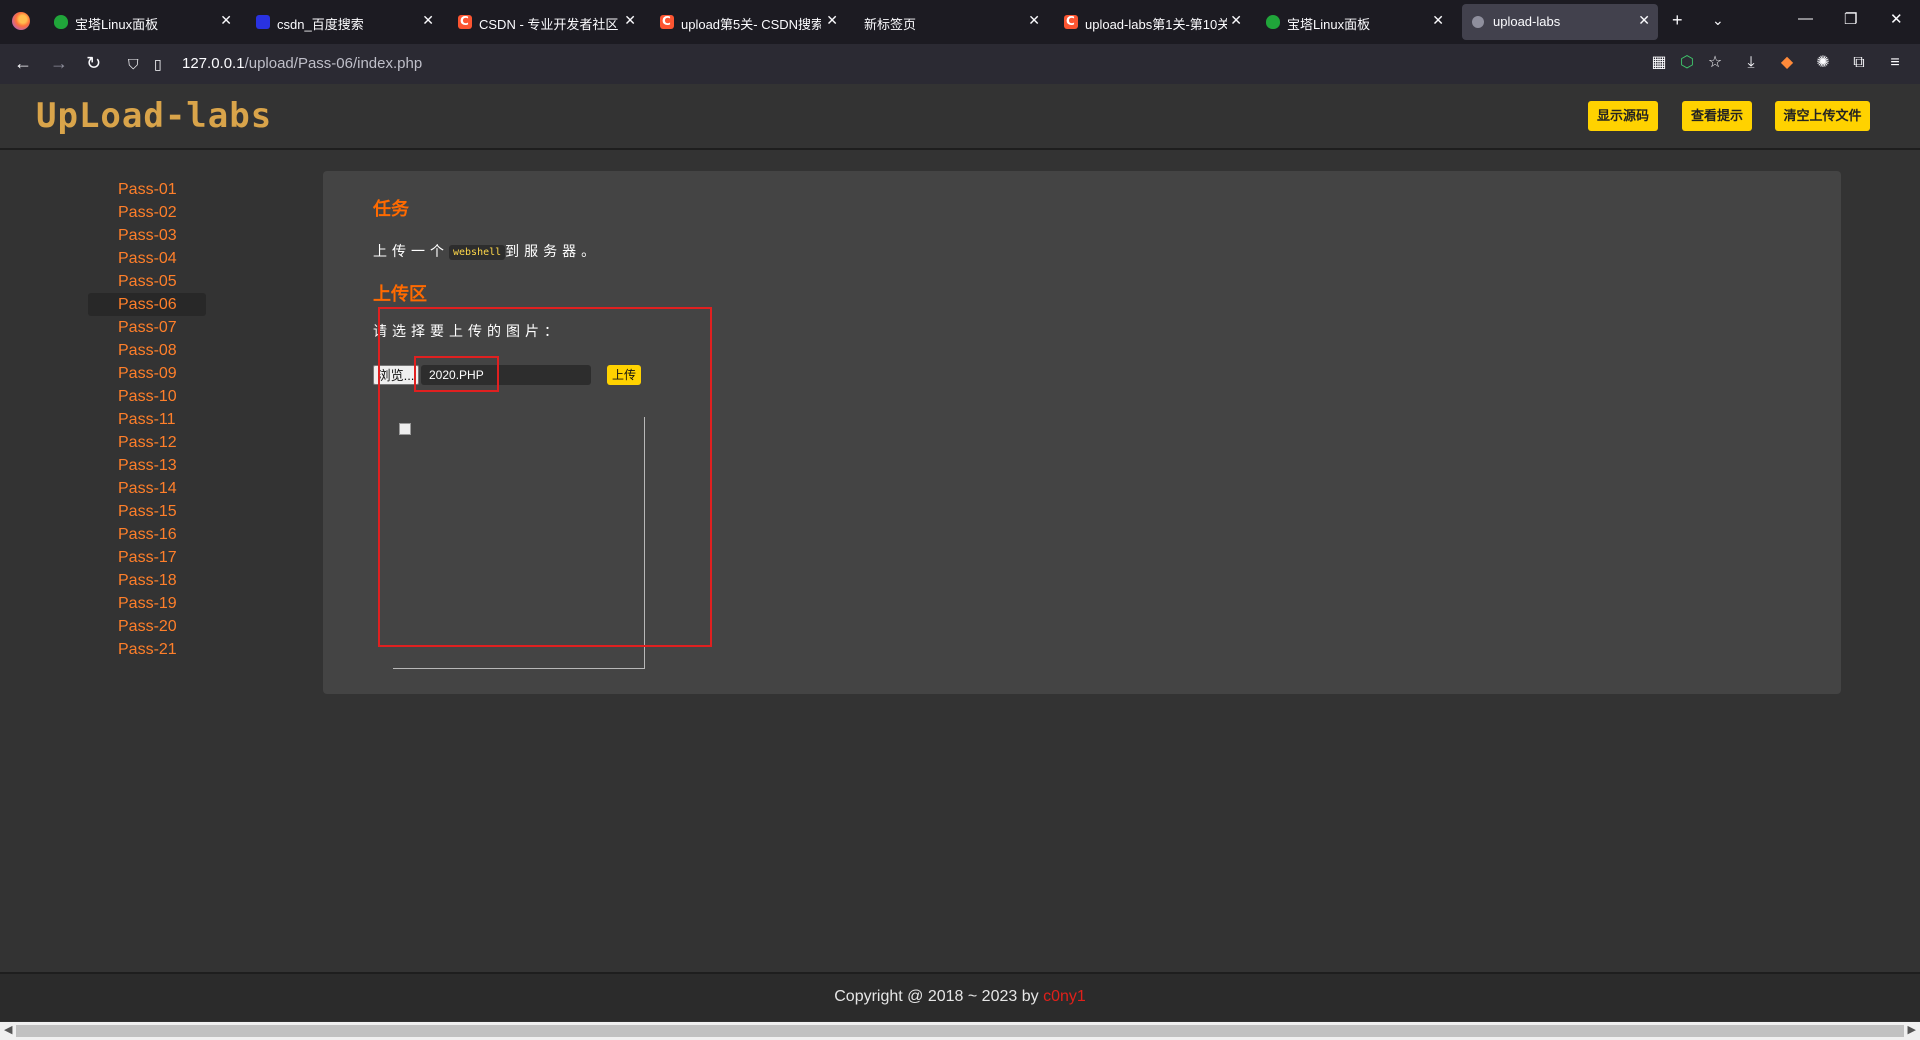 Image resolution: width=1920 pixels, height=1040 pixels. What do you see at coordinates (1718, 20) in the screenshot?
I see `tab-list-icon: ⌄` at bounding box center [1718, 20].